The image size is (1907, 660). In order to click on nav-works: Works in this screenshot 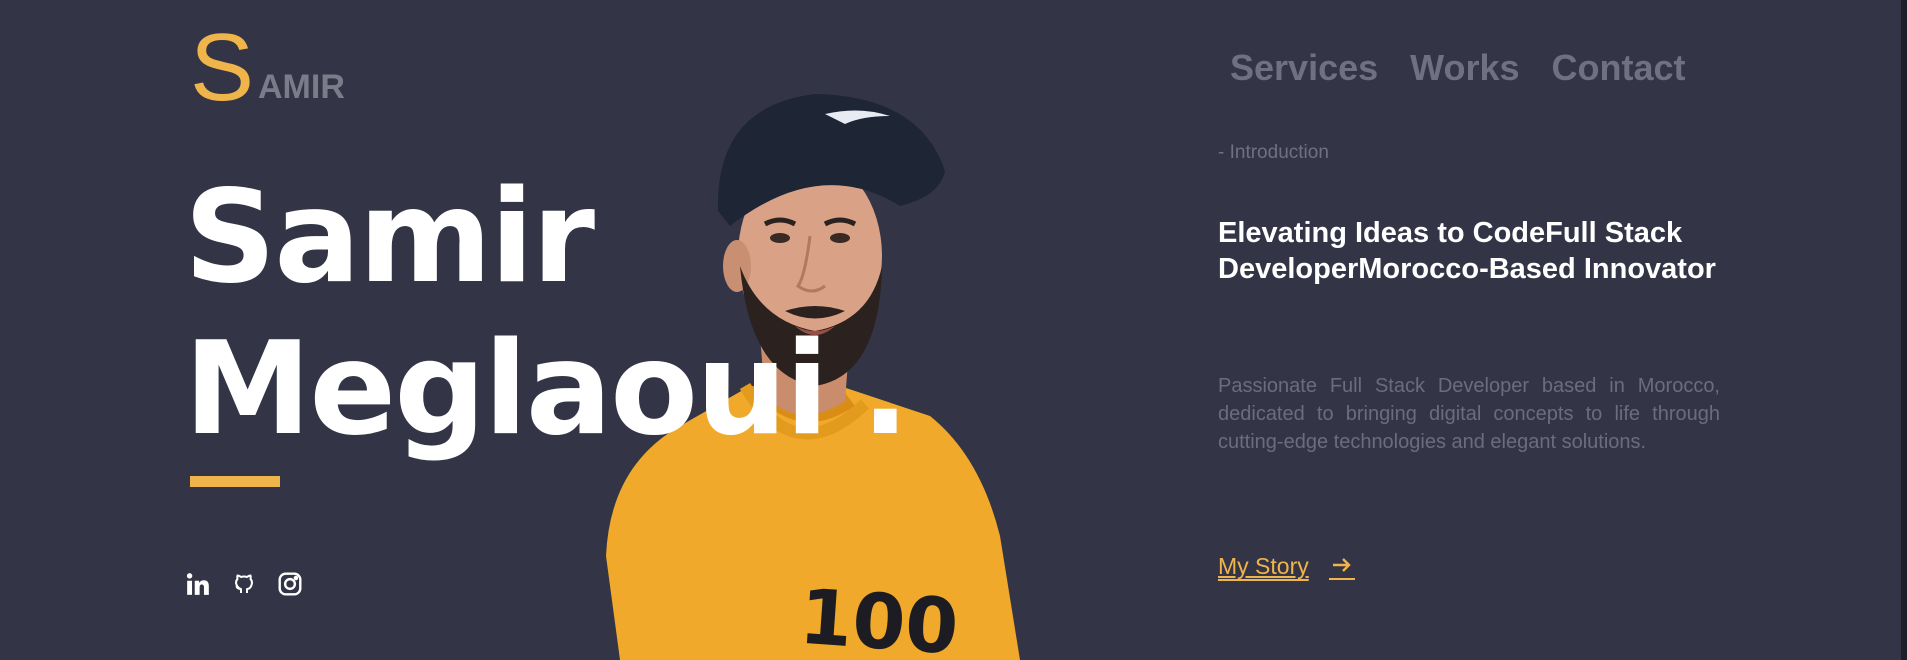, I will do `click(1464, 68)`.